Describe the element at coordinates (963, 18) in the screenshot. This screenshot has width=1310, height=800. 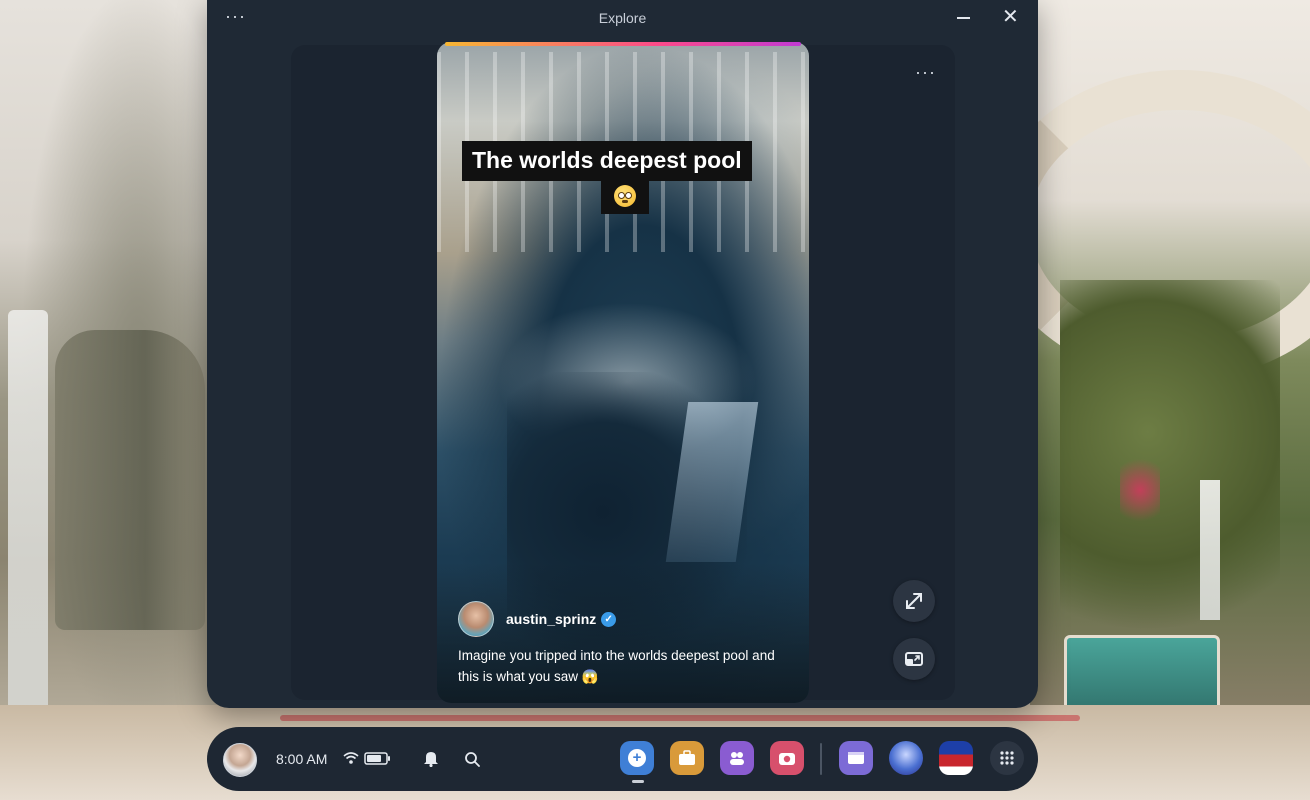
I see `minimize-button` at that location.